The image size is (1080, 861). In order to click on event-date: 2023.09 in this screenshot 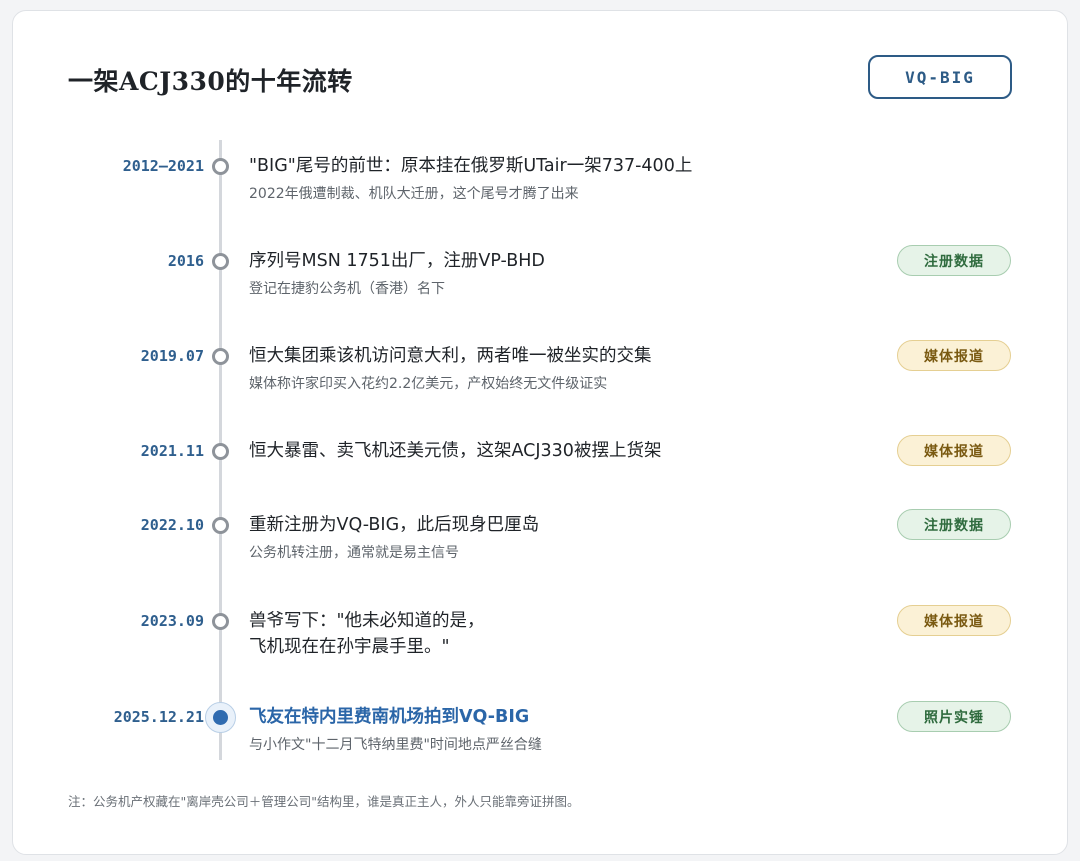, I will do `click(172, 621)`.